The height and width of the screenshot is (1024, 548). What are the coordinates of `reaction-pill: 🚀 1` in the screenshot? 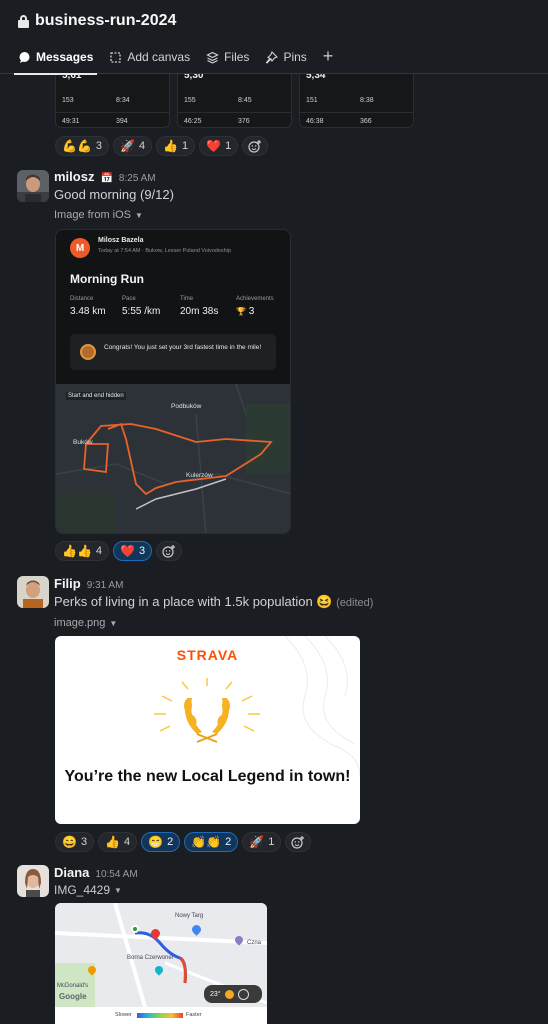 It's located at (262, 842).